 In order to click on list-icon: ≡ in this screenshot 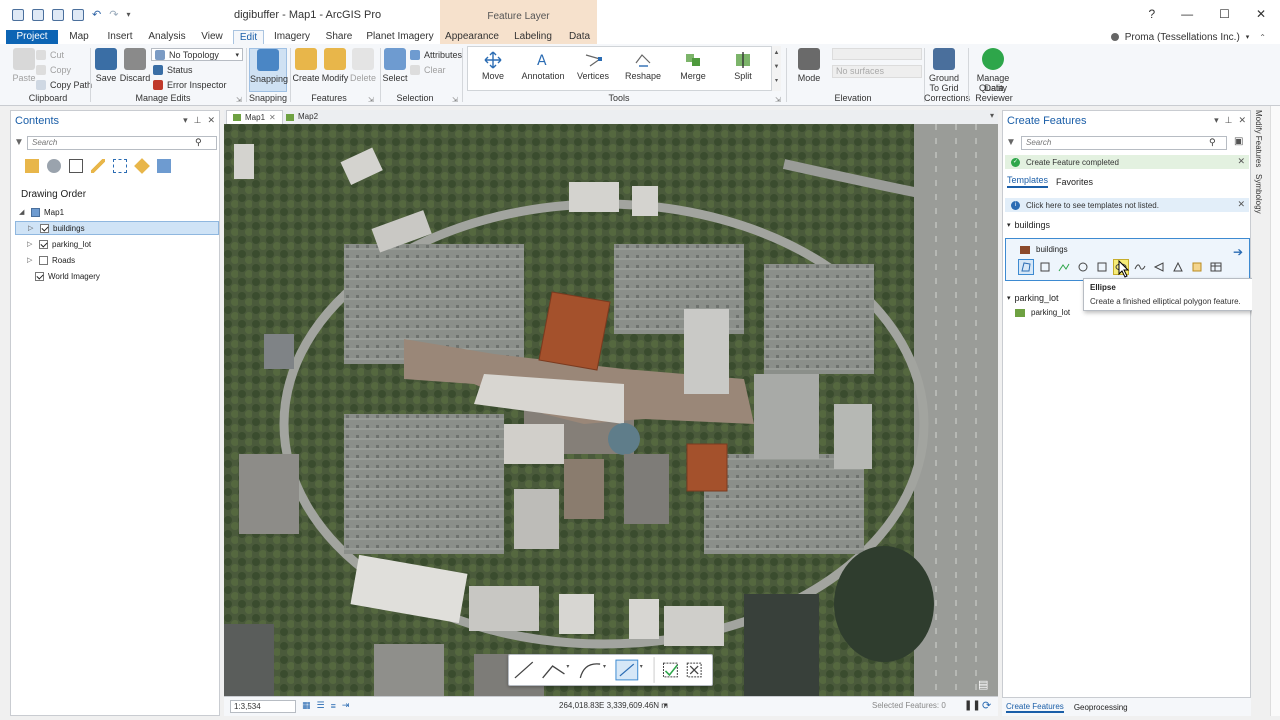, I will do `click(333, 706)`.